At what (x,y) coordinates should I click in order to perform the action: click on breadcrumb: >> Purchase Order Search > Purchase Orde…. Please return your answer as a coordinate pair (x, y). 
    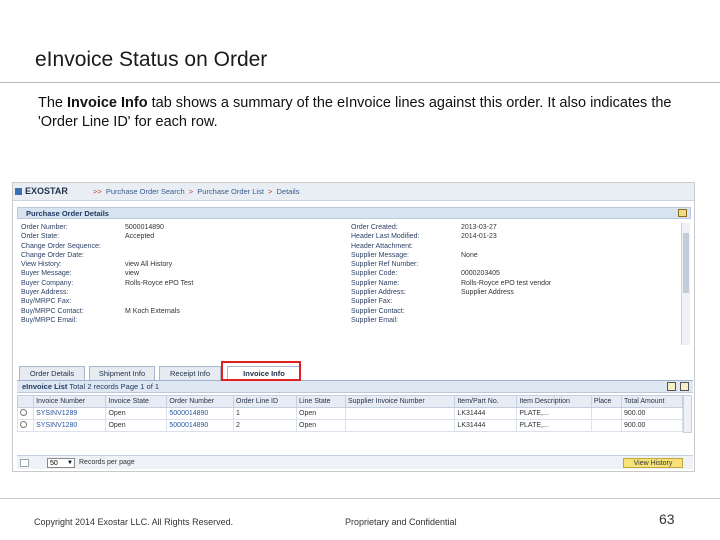
    Looking at the image, I should click on (195, 191).